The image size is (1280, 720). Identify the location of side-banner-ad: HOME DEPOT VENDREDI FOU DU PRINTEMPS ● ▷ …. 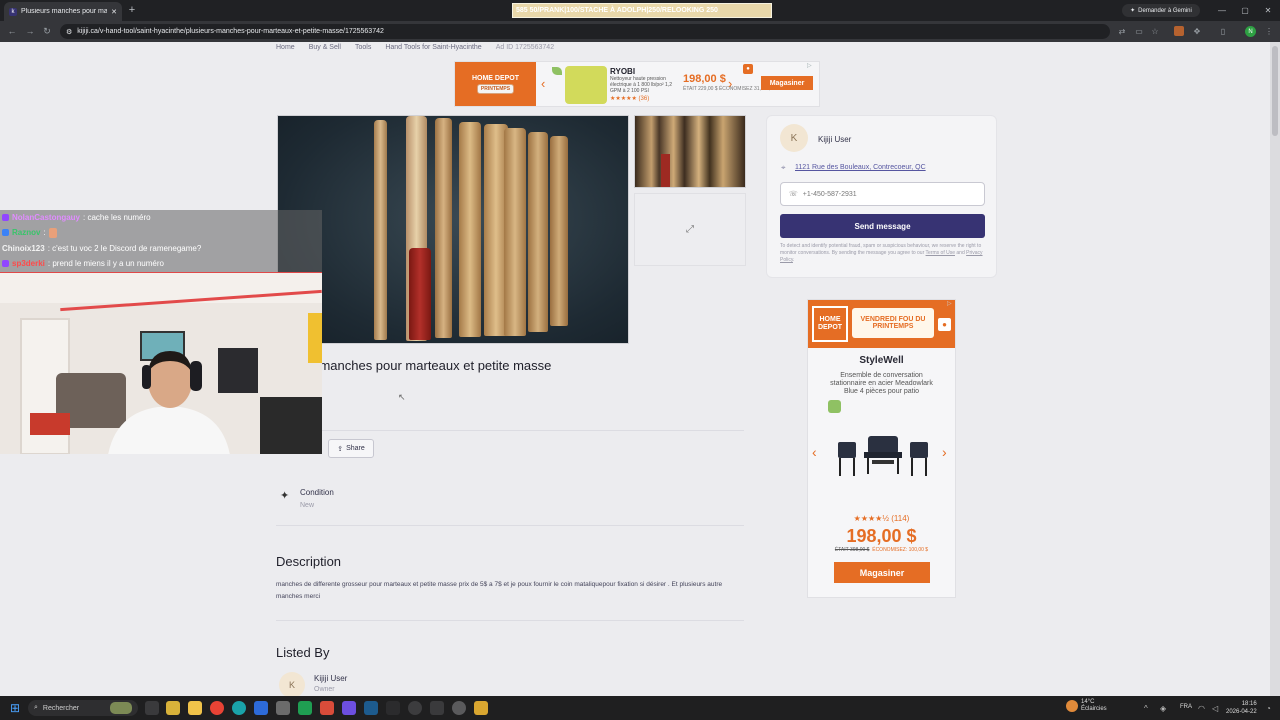
(881, 448).